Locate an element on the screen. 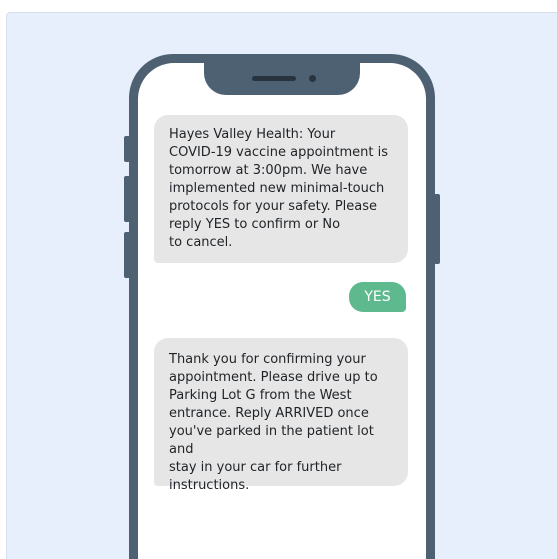 The image size is (557, 559). side-button-mute is located at coordinates (127, 149).